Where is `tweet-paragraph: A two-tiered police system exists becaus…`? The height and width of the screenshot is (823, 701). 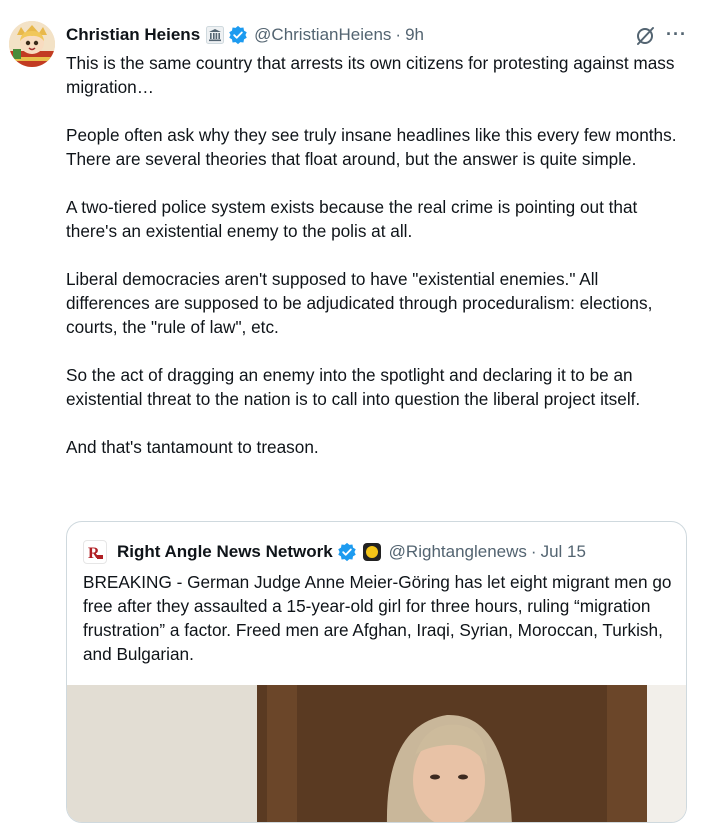 tweet-paragraph: A two-tiered police system exists becaus… is located at coordinates (352, 219).